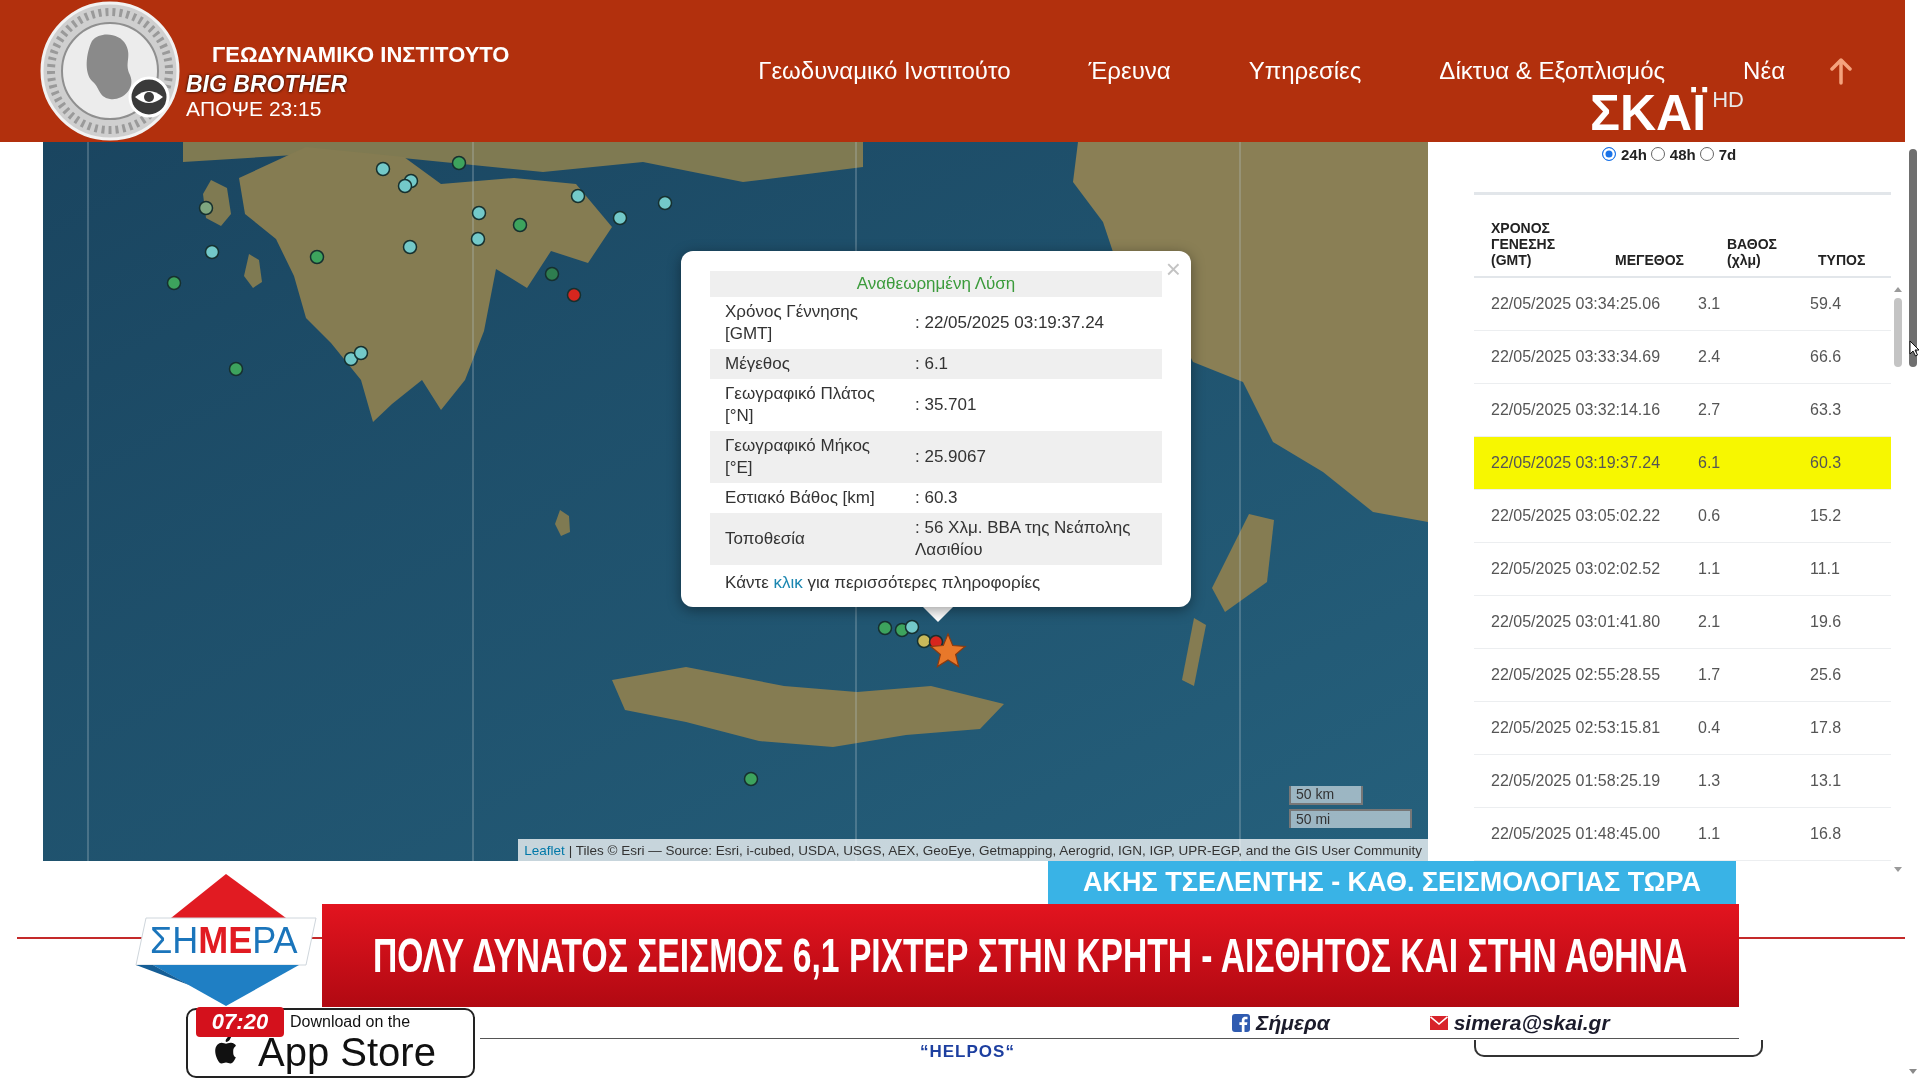  What do you see at coordinates (1898, 332) in the screenshot?
I see `scrollbar-thumb` at bounding box center [1898, 332].